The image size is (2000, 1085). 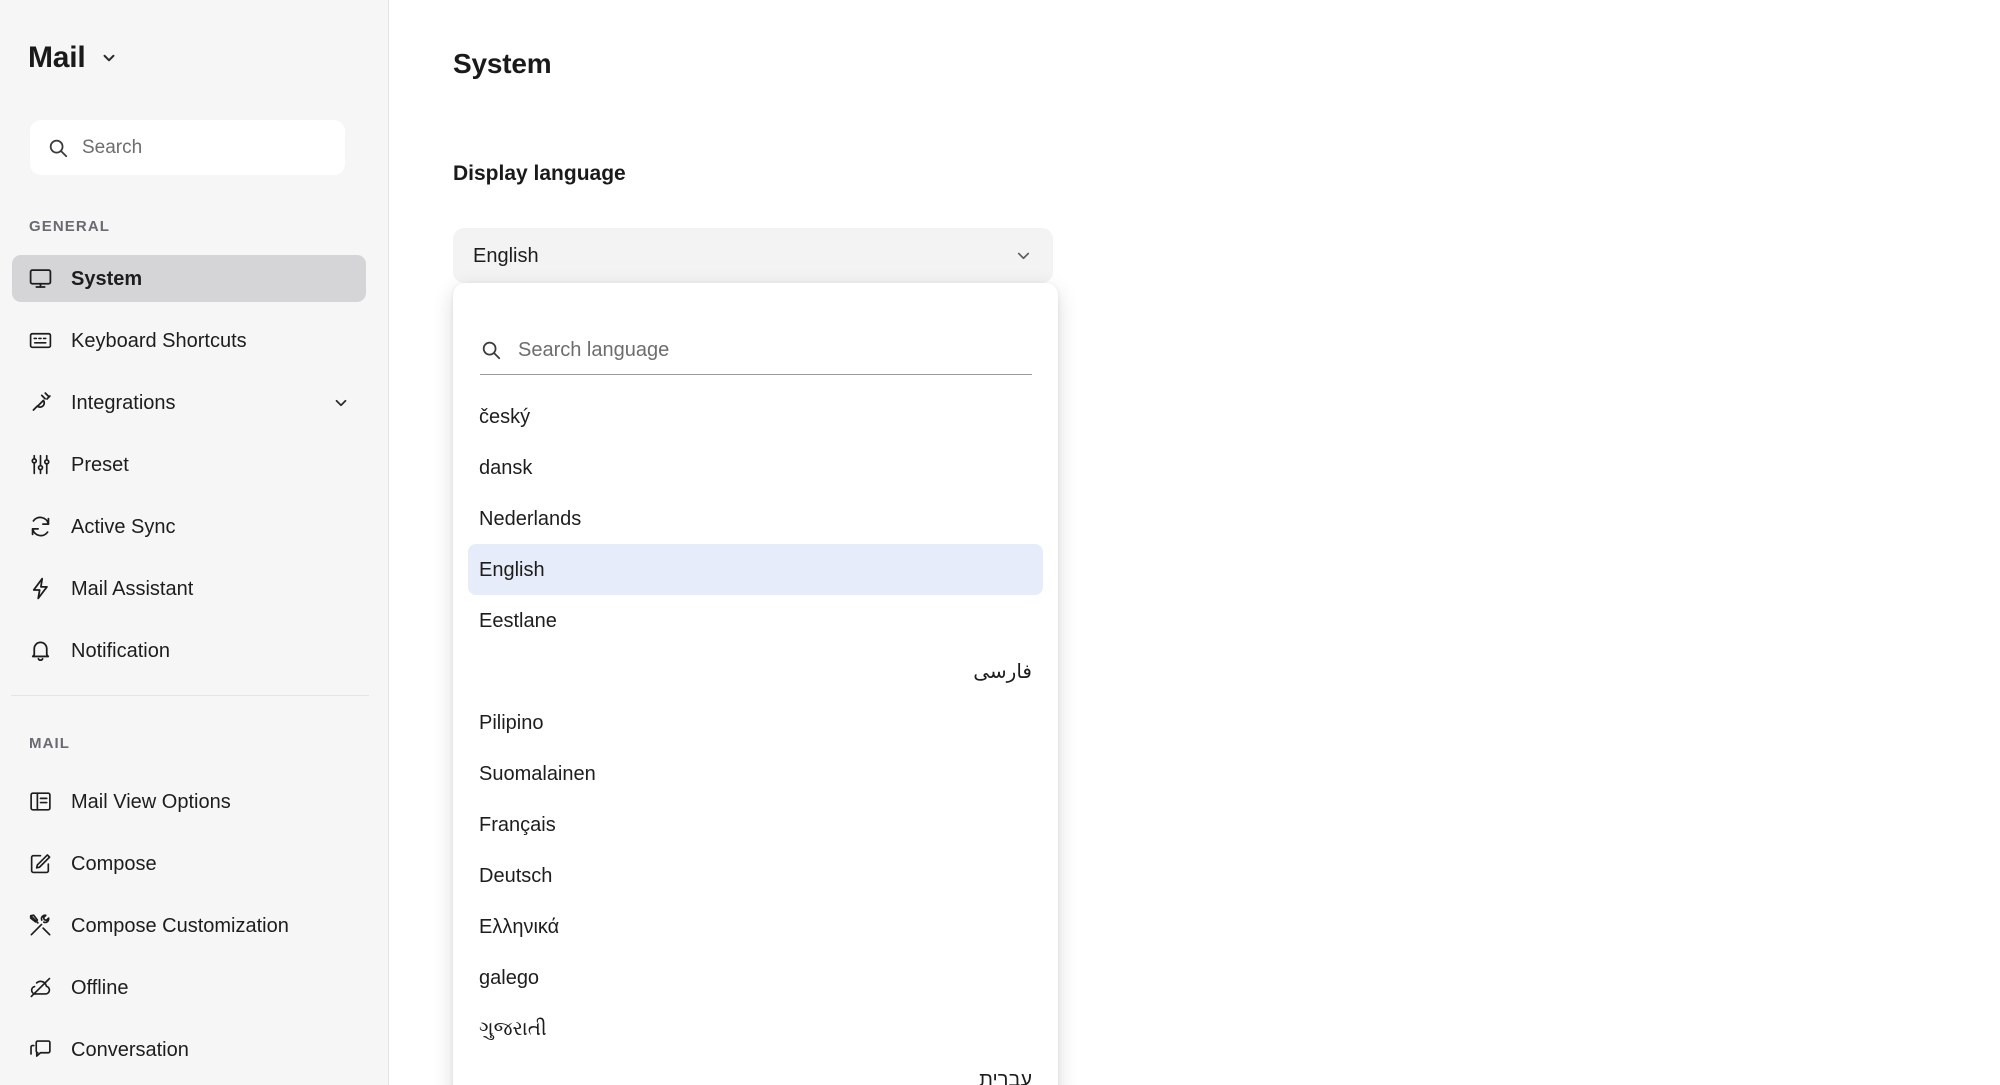 What do you see at coordinates (502, 63) in the screenshot?
I see `page-title: System` at bounding box center [502, 63].